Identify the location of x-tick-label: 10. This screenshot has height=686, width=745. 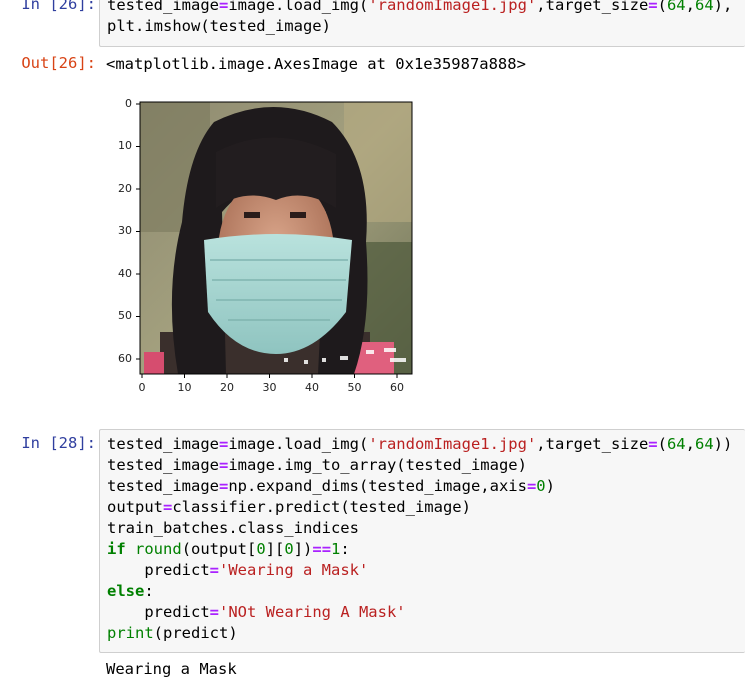
(184, 387).